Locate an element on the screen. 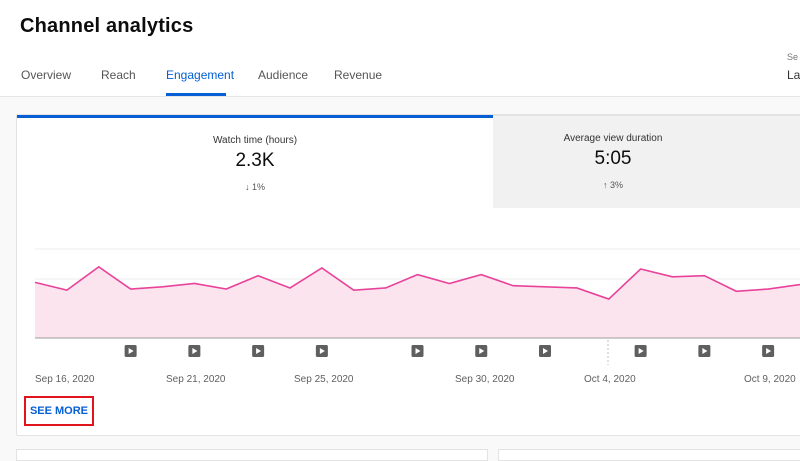 Image resolution: width=800 pixels, height=461 pixels. x-tick-label: Sep 21, 2020 is located at coordinates (196, 379).